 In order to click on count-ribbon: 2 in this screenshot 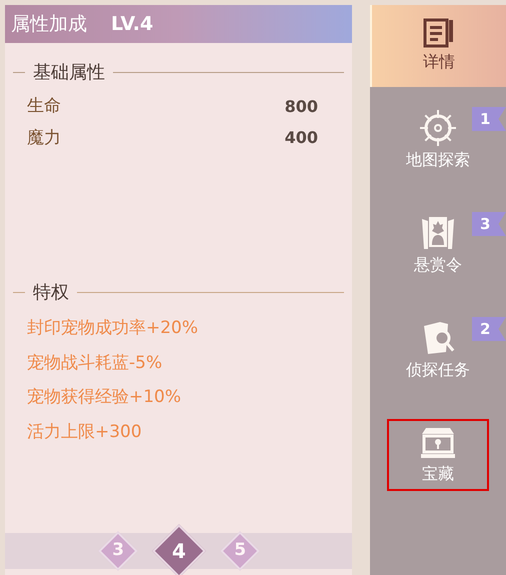, I will do `click(489, 329)`.